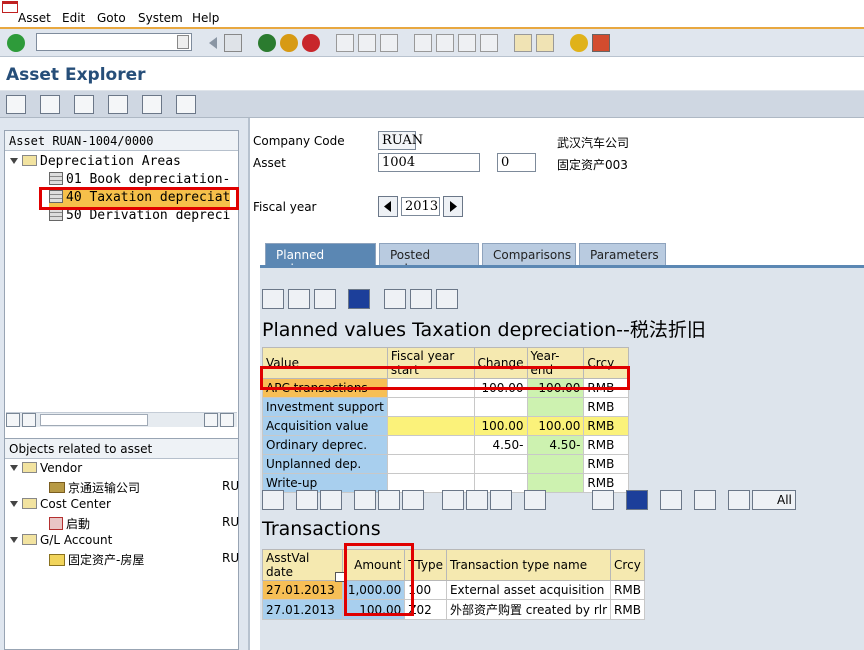  I want to click on menu-help: Help, so click(205, 18).